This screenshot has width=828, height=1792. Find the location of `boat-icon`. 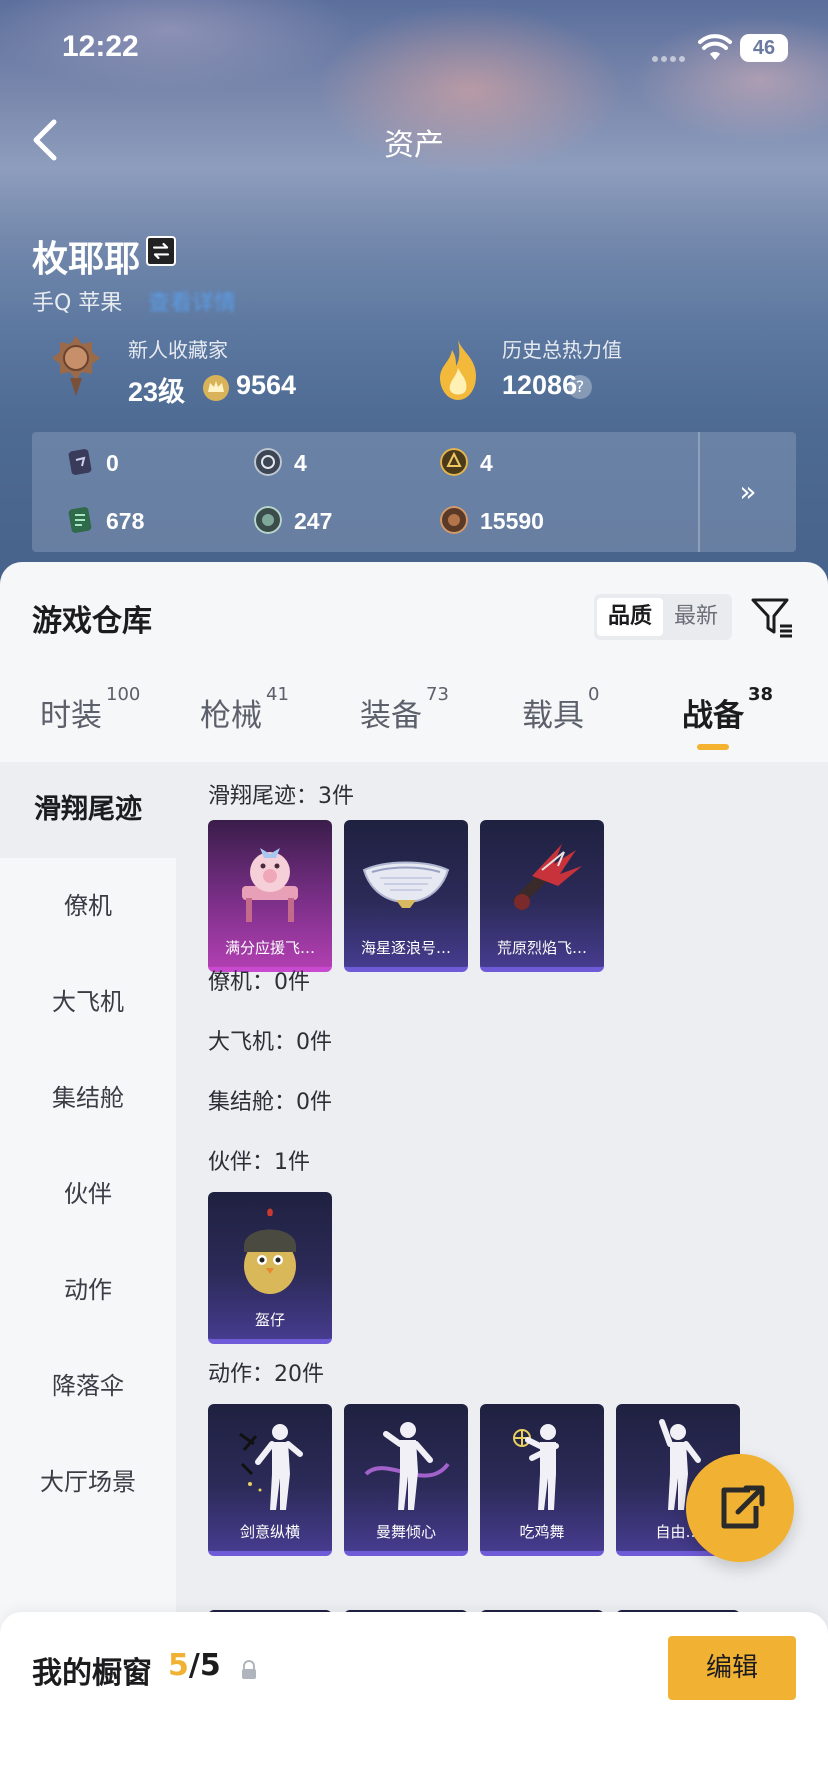

boat-icon is located at coordinates (406, 884).